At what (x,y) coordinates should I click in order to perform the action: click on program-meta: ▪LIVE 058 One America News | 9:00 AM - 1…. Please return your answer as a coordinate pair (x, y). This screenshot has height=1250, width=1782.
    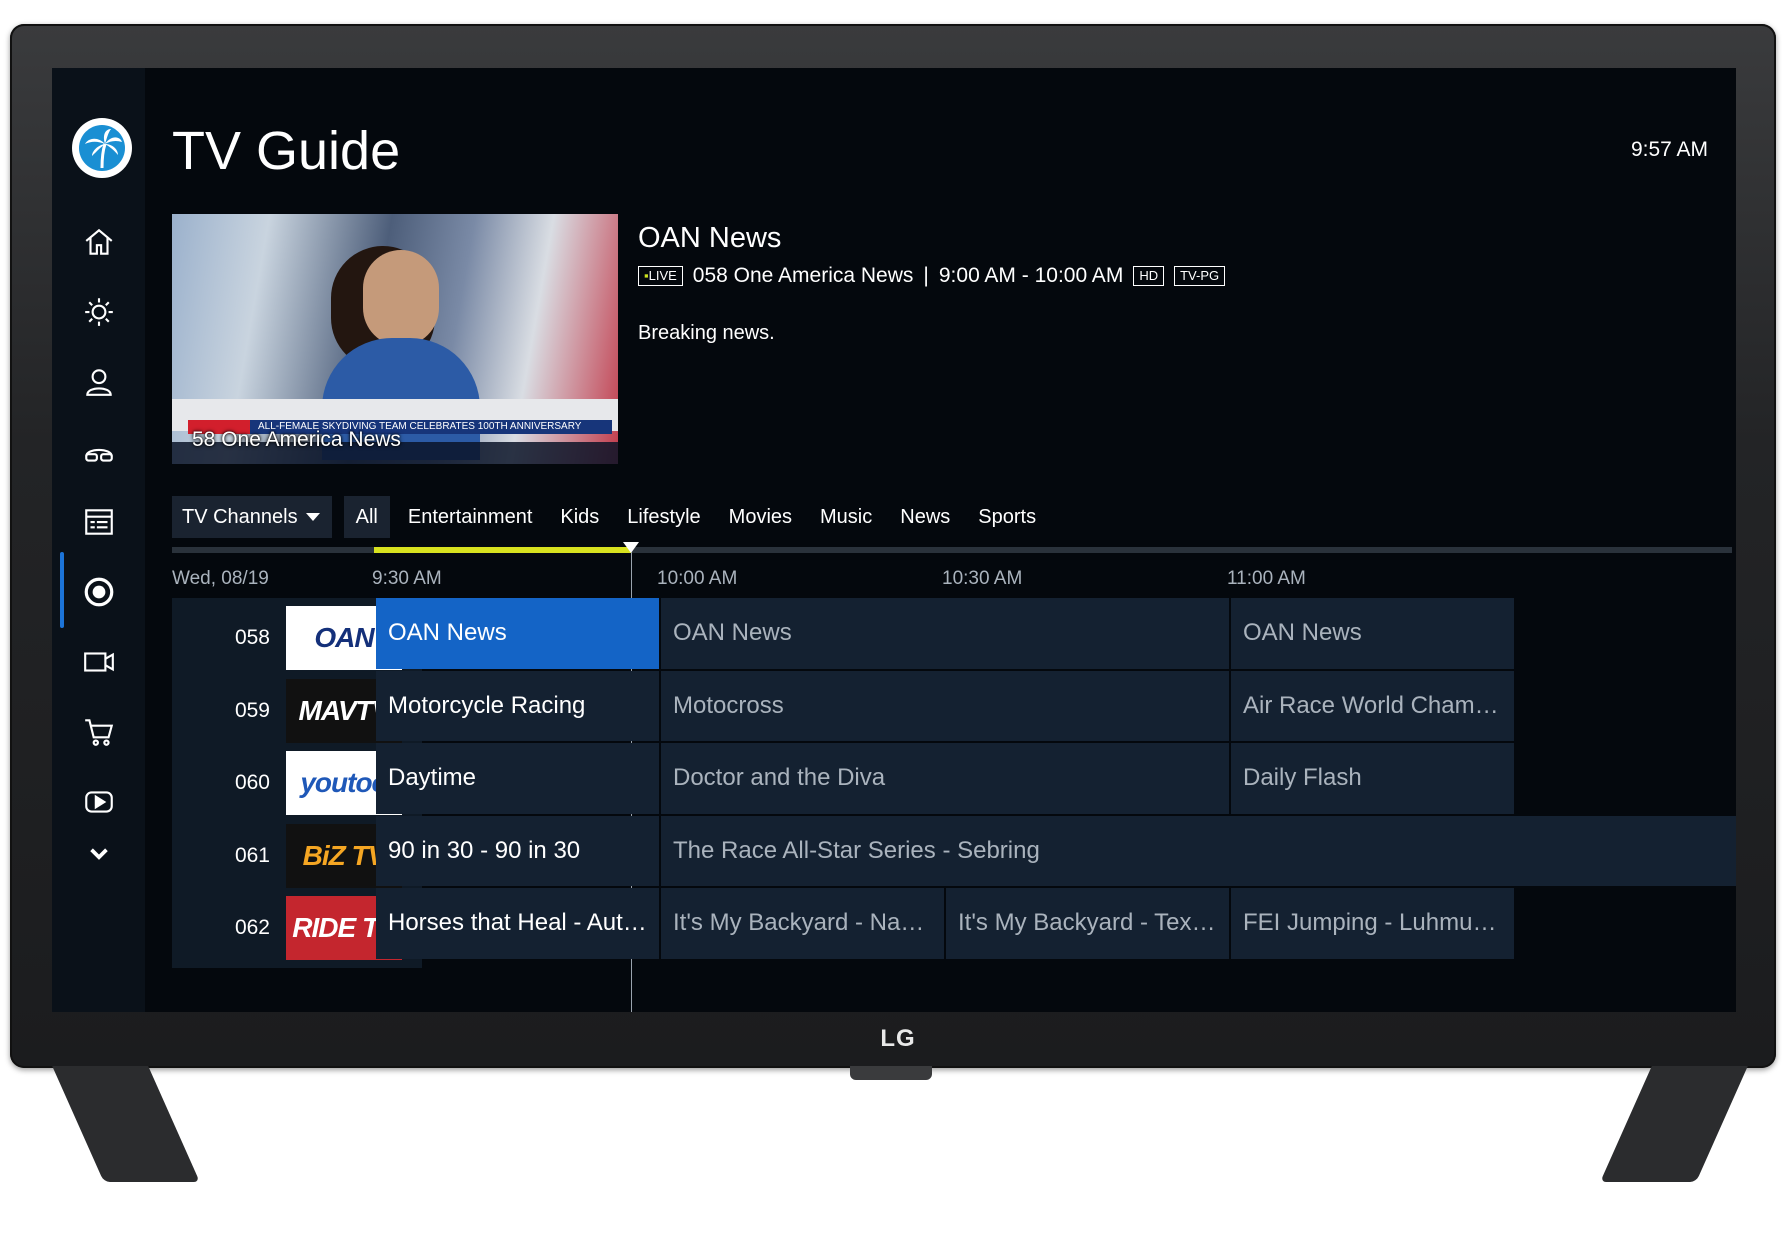
    Looking at the image, I should click on (932, 276).